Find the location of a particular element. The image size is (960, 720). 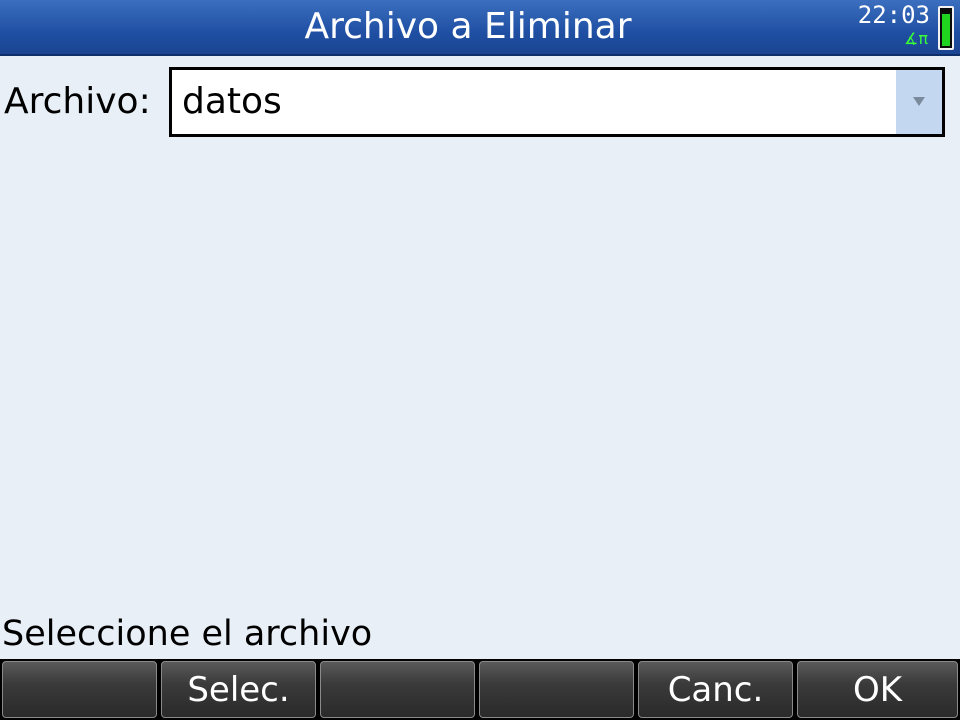

battery-level is located at coordinates (946, 30).